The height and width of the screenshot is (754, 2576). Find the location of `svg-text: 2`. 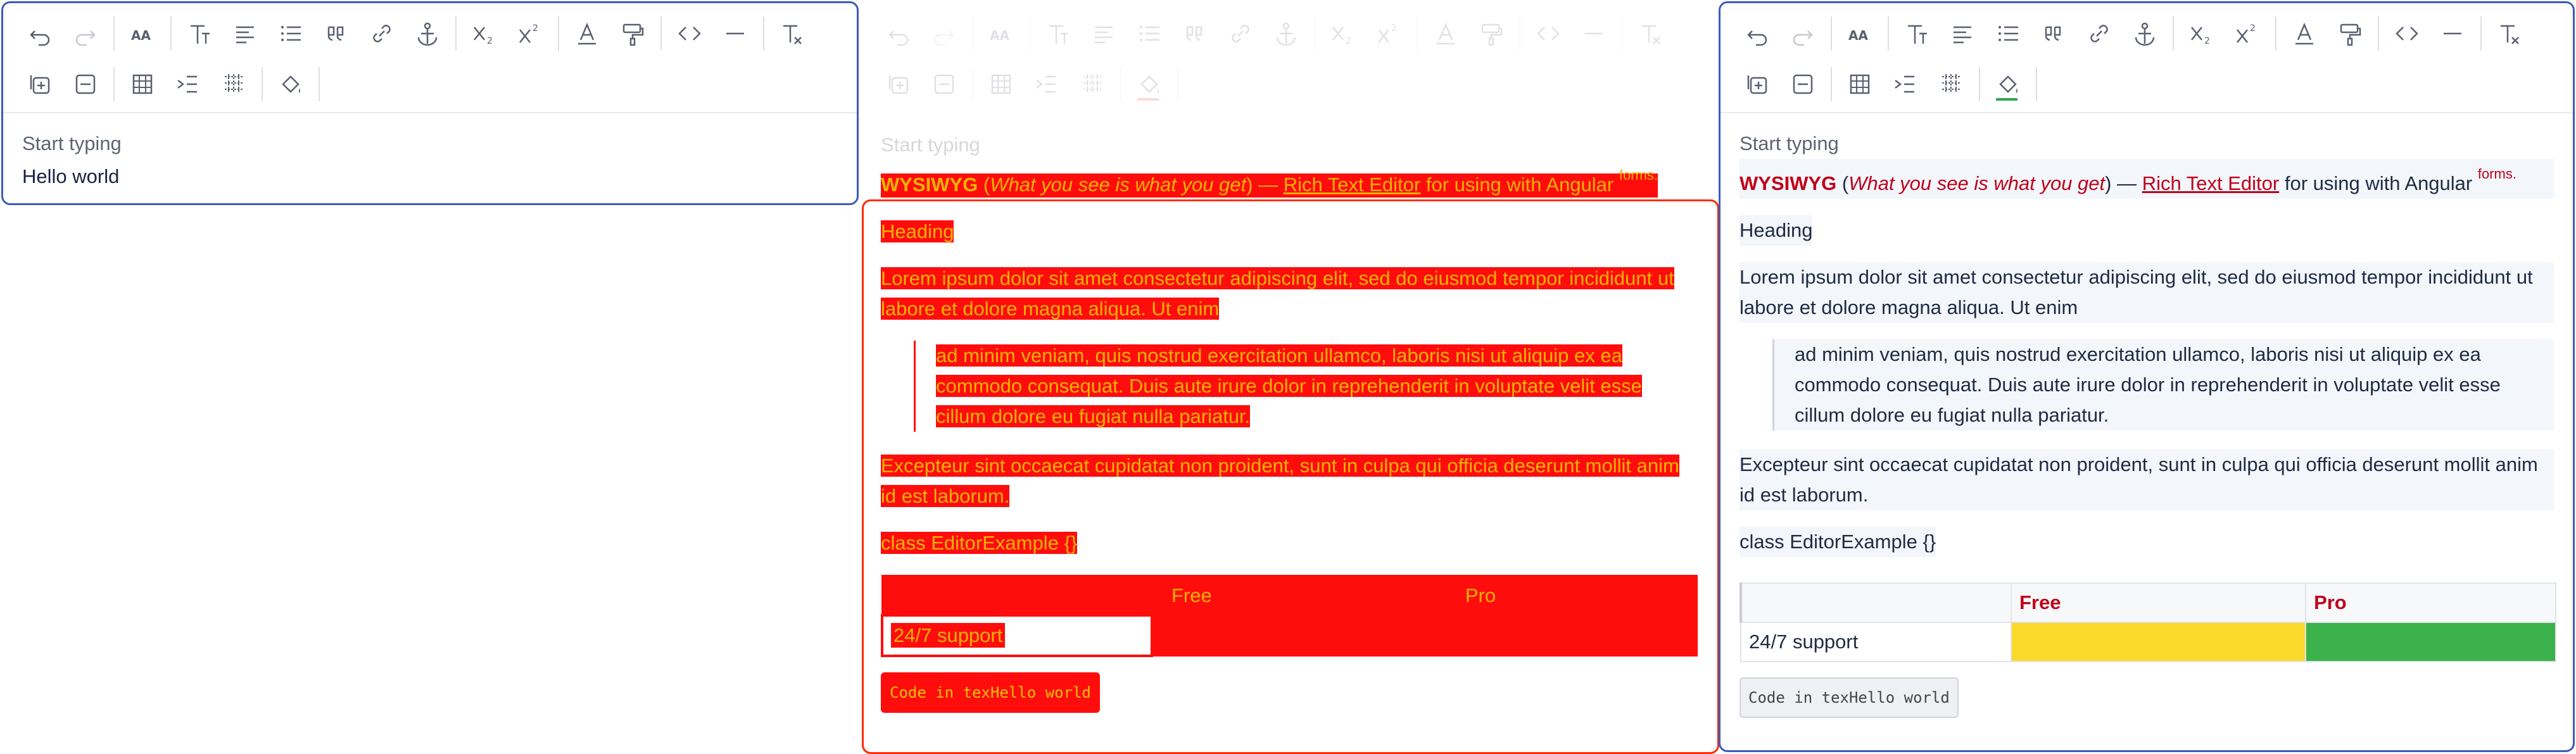

svg-text: 2 is located at coordinates (2207, 41).